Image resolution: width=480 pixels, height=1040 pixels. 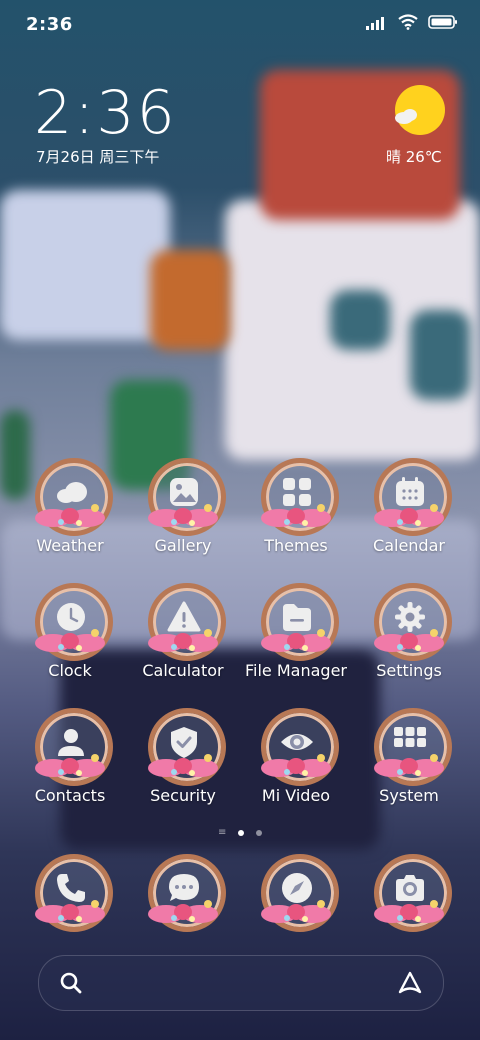 I want to click on clock-app-icon, so click(x=72, y=621).